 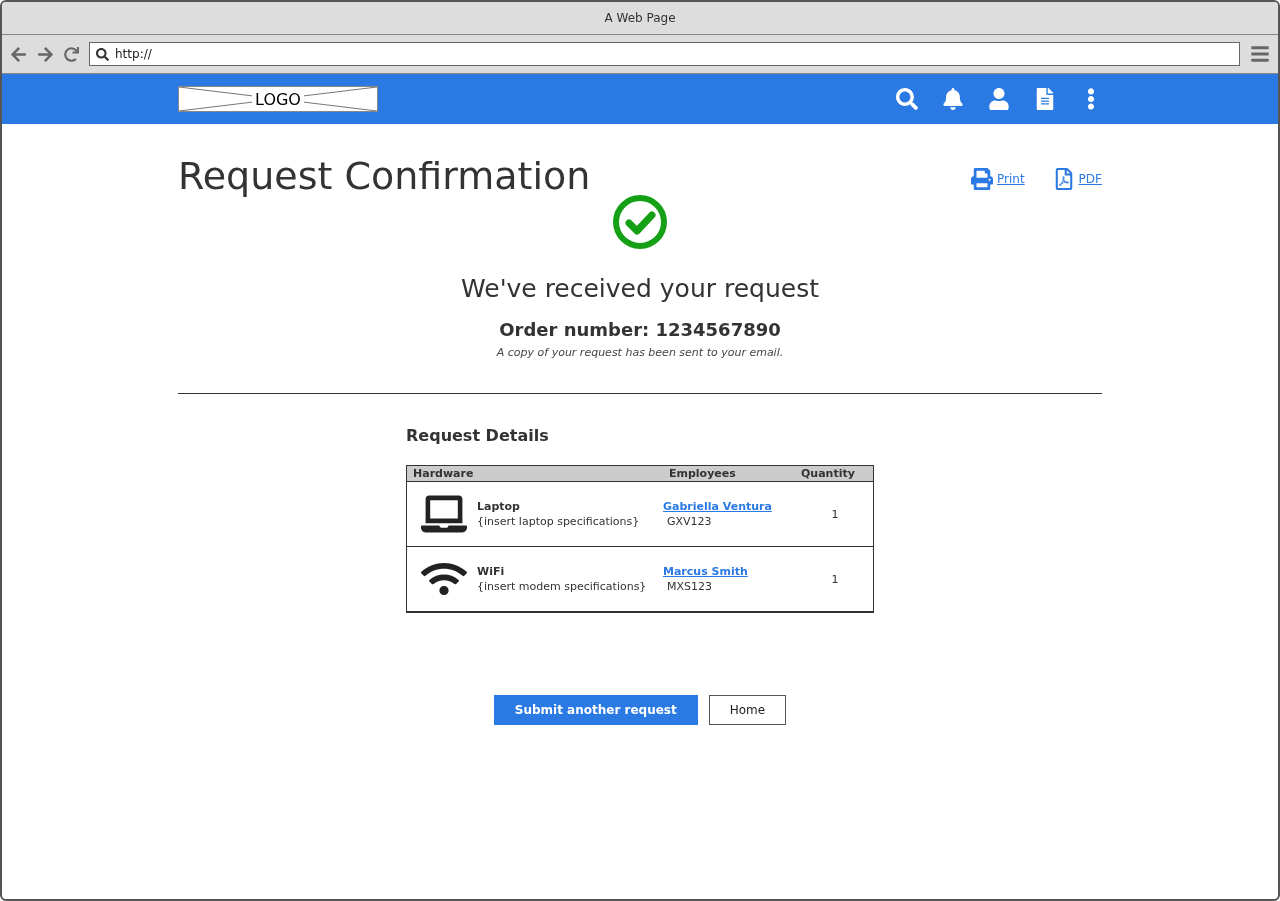 I want to click on submit-button: Submit another request, so click(x=595, y=710).